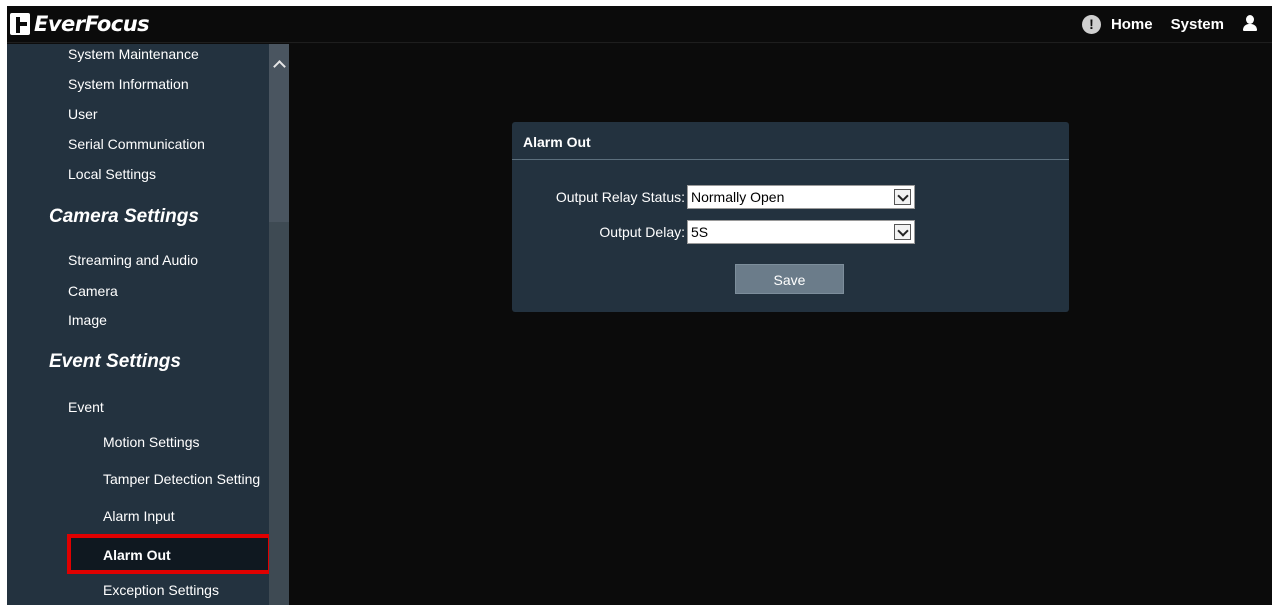  I want to click on logo-mark-icon, so click(20, 24).